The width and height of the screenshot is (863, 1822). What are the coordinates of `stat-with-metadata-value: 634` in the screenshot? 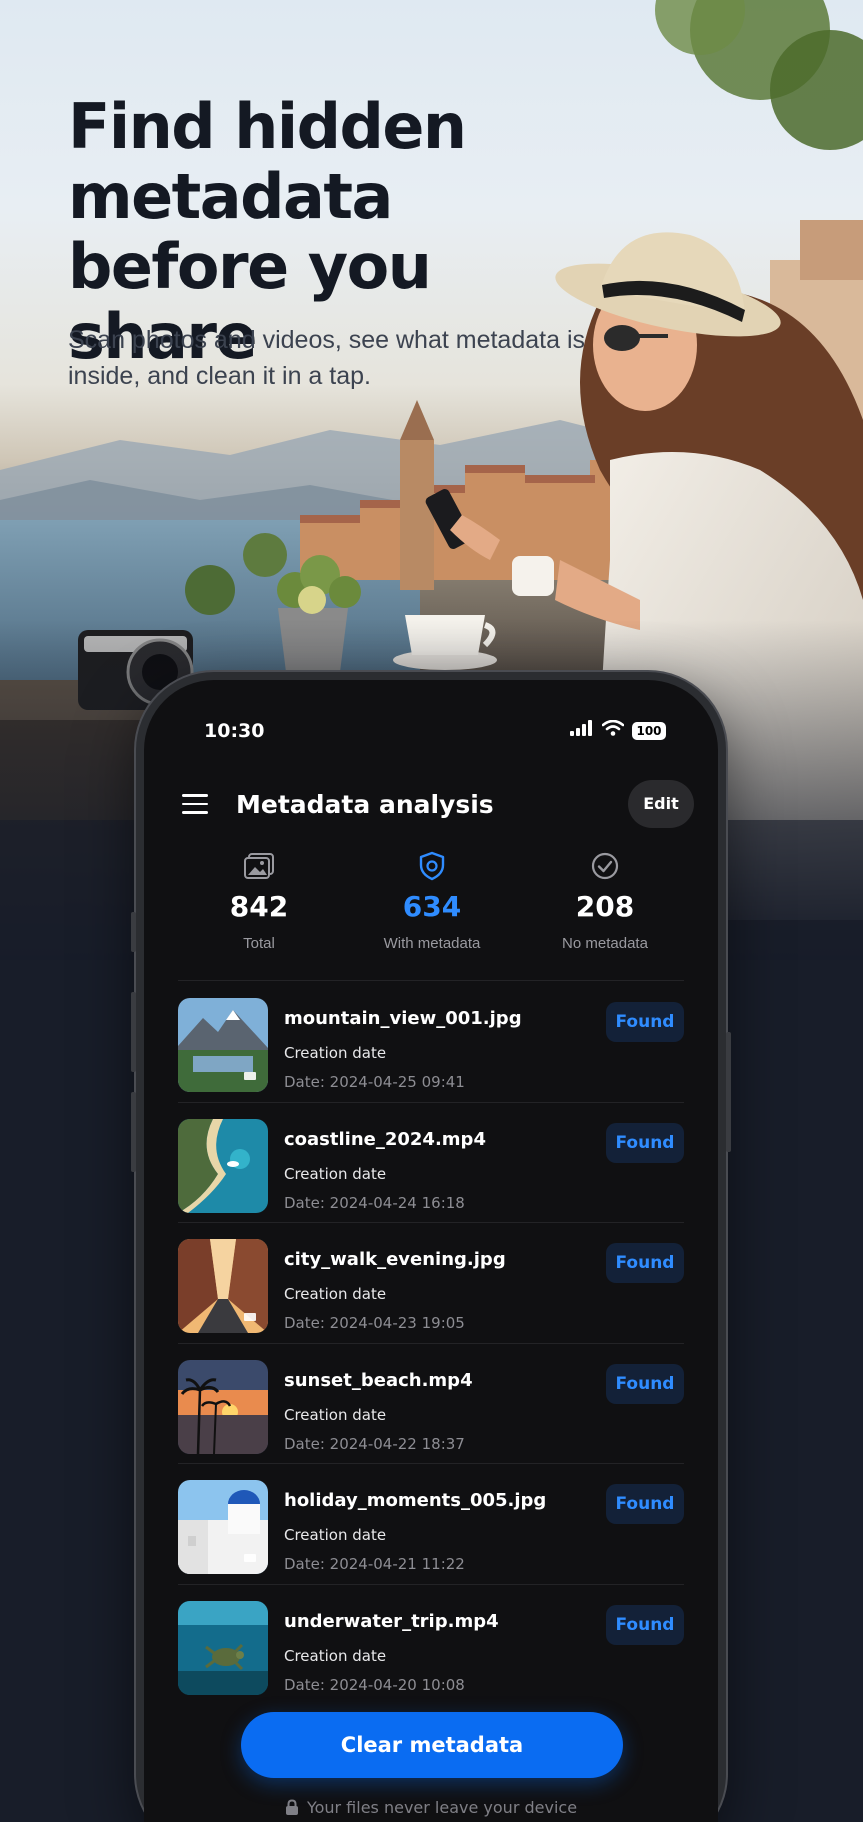 It's located at (432, 906).